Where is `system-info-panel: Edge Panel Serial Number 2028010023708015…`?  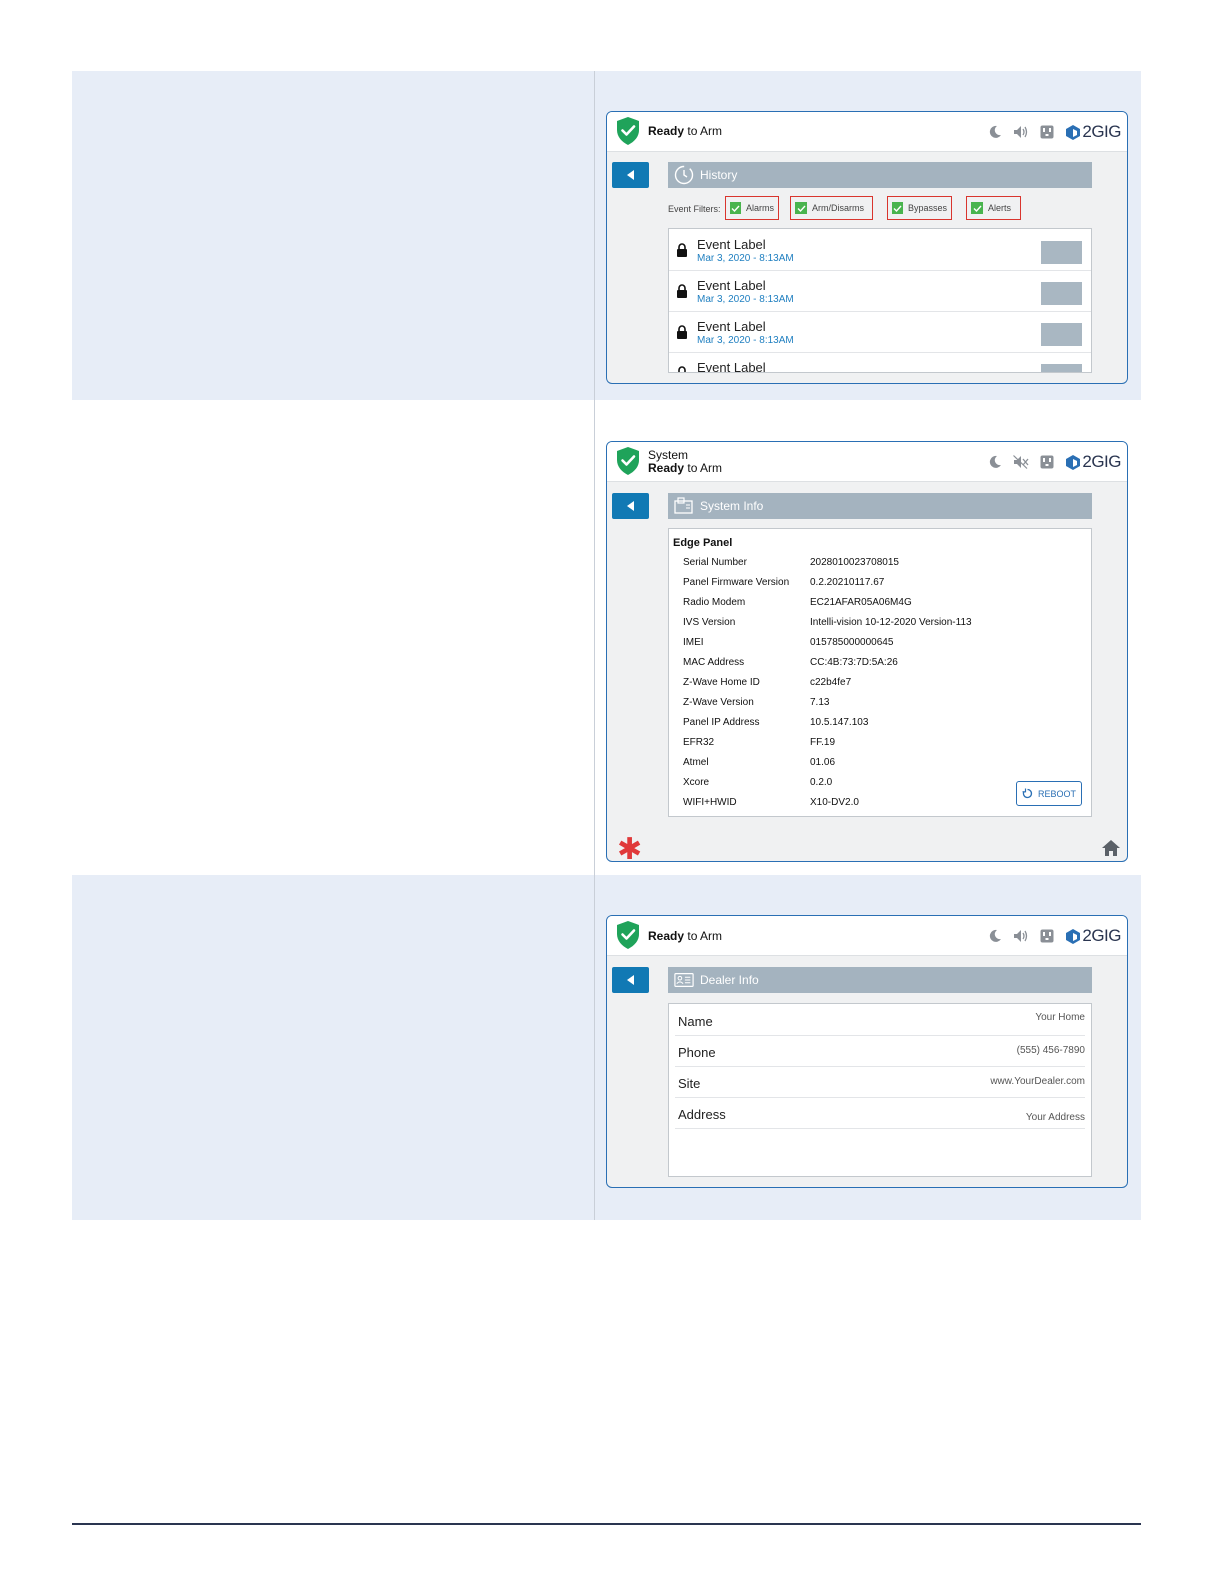 system-info-panel: Edge Panel Serial Number 2028010023708015… is located at coordinates (880, 672).